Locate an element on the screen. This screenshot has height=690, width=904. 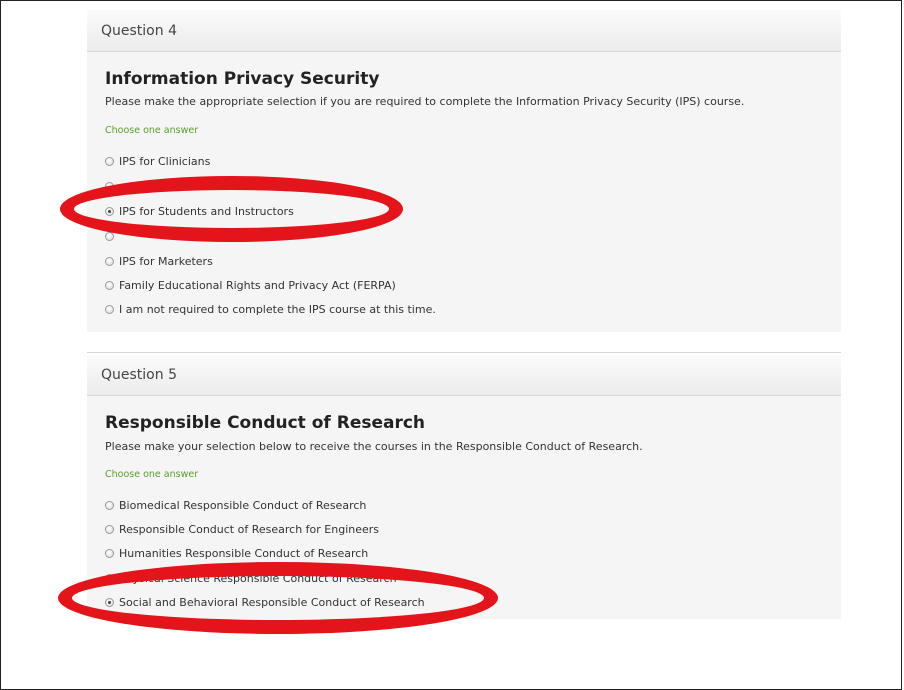
q4-option-ips-marketers: IPS for Marketers is located at coordinates (159, 261).